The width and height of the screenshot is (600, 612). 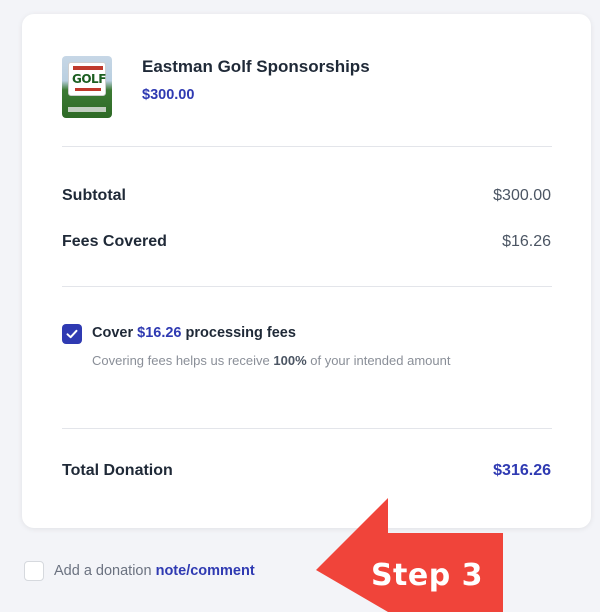 I want to click on add-note-checkbox, so click(x=34, y=571).